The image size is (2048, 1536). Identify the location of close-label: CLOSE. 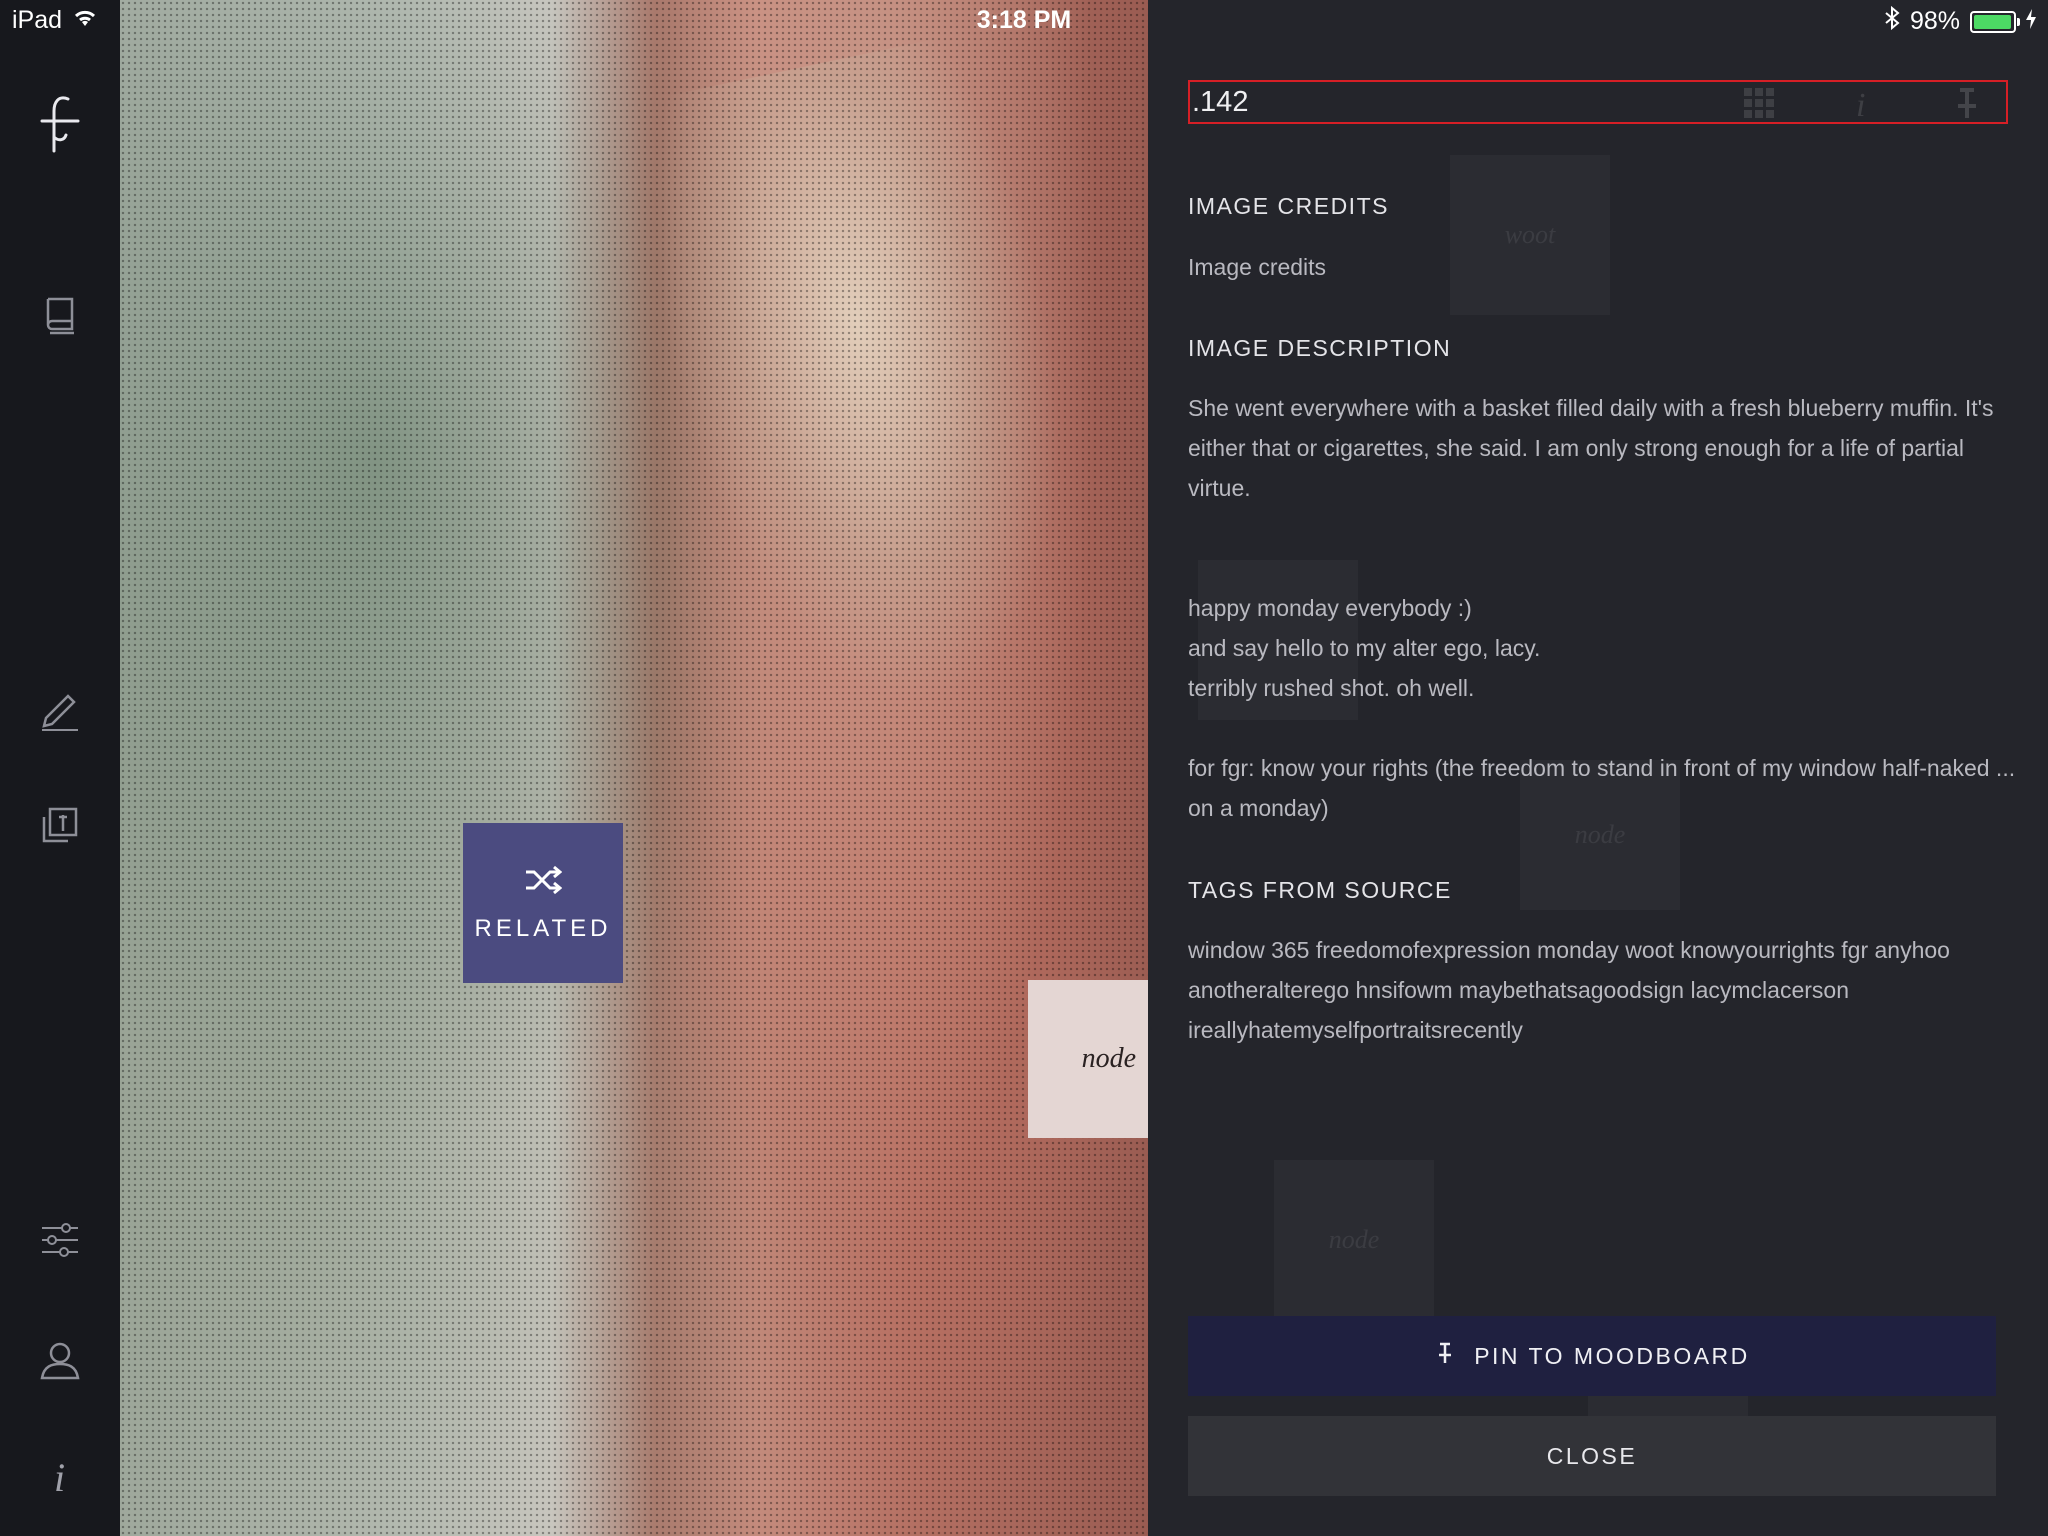
(1592, 1455).